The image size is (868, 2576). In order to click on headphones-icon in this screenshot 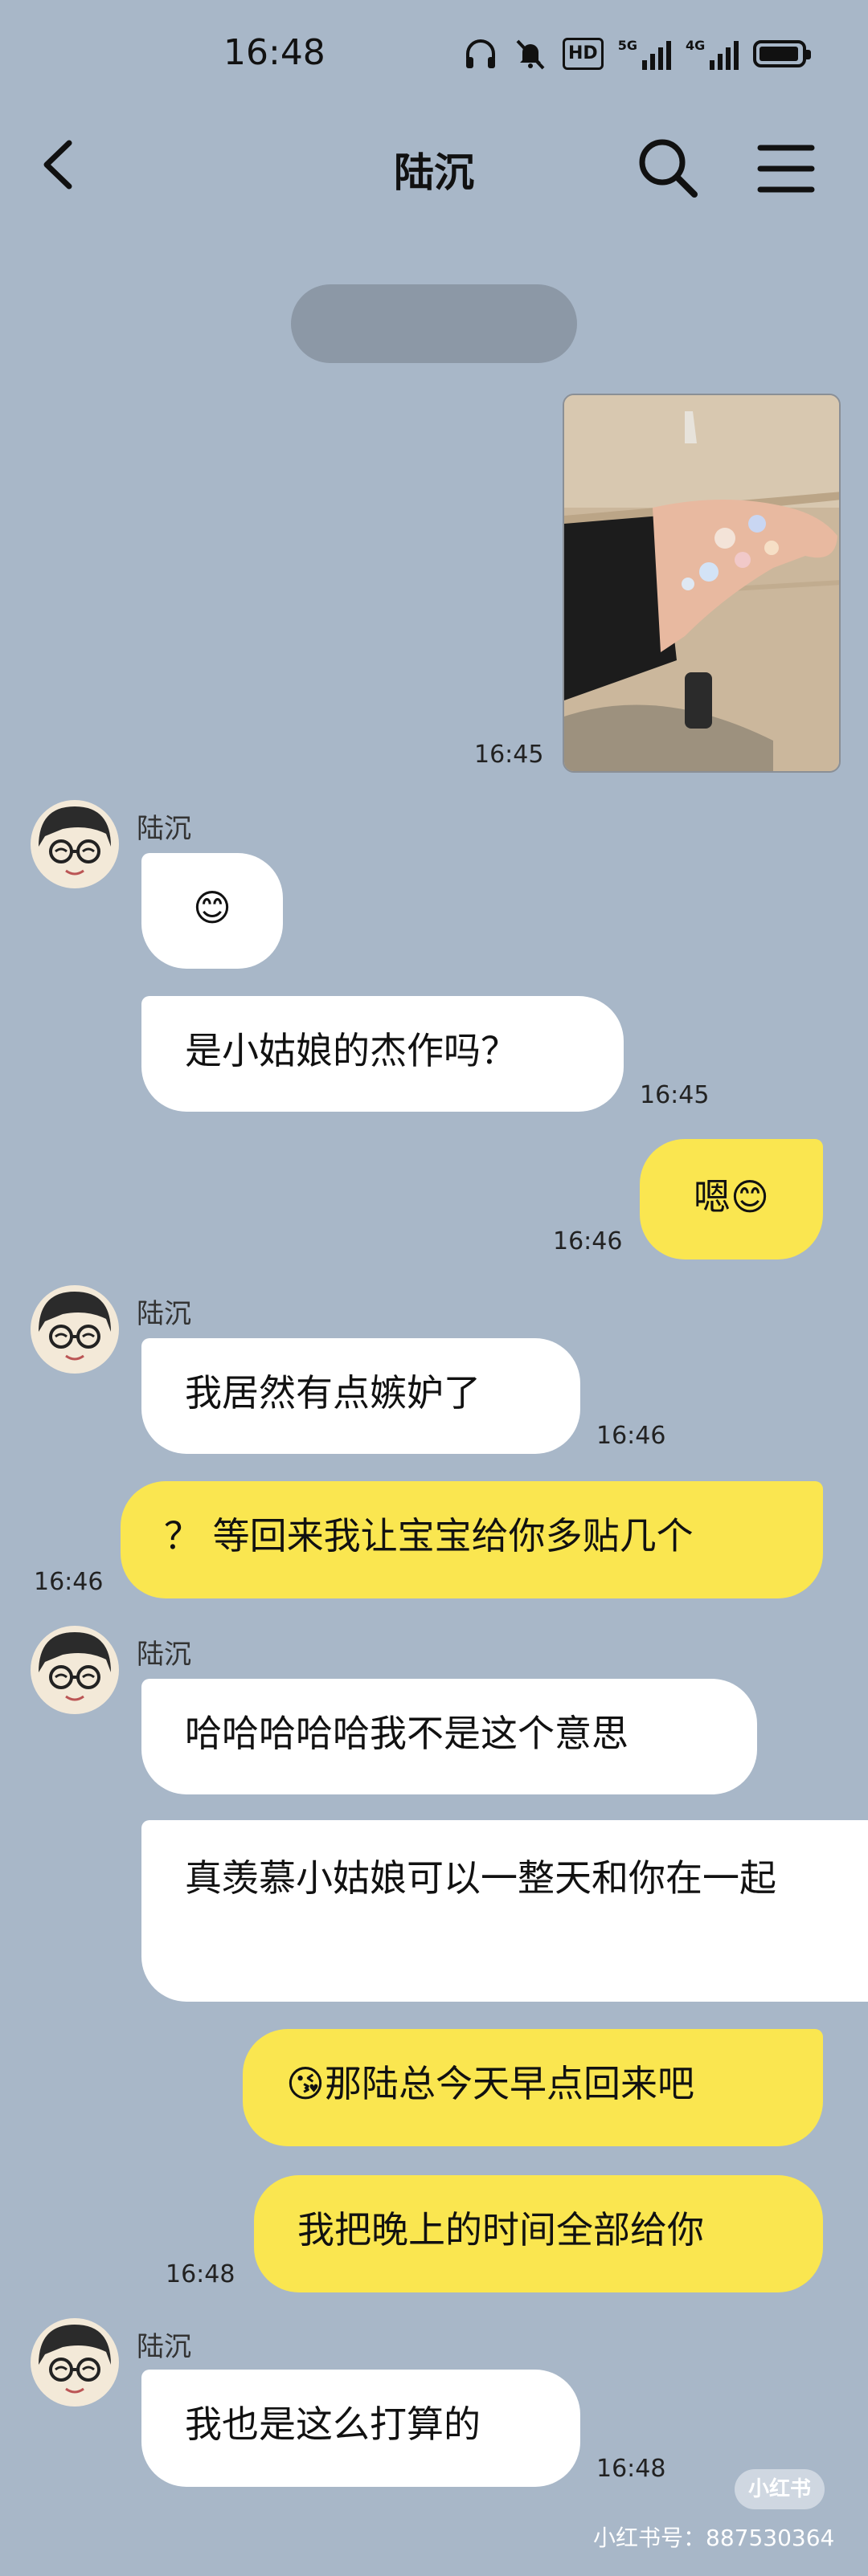, I will do `click(480, 54)`.